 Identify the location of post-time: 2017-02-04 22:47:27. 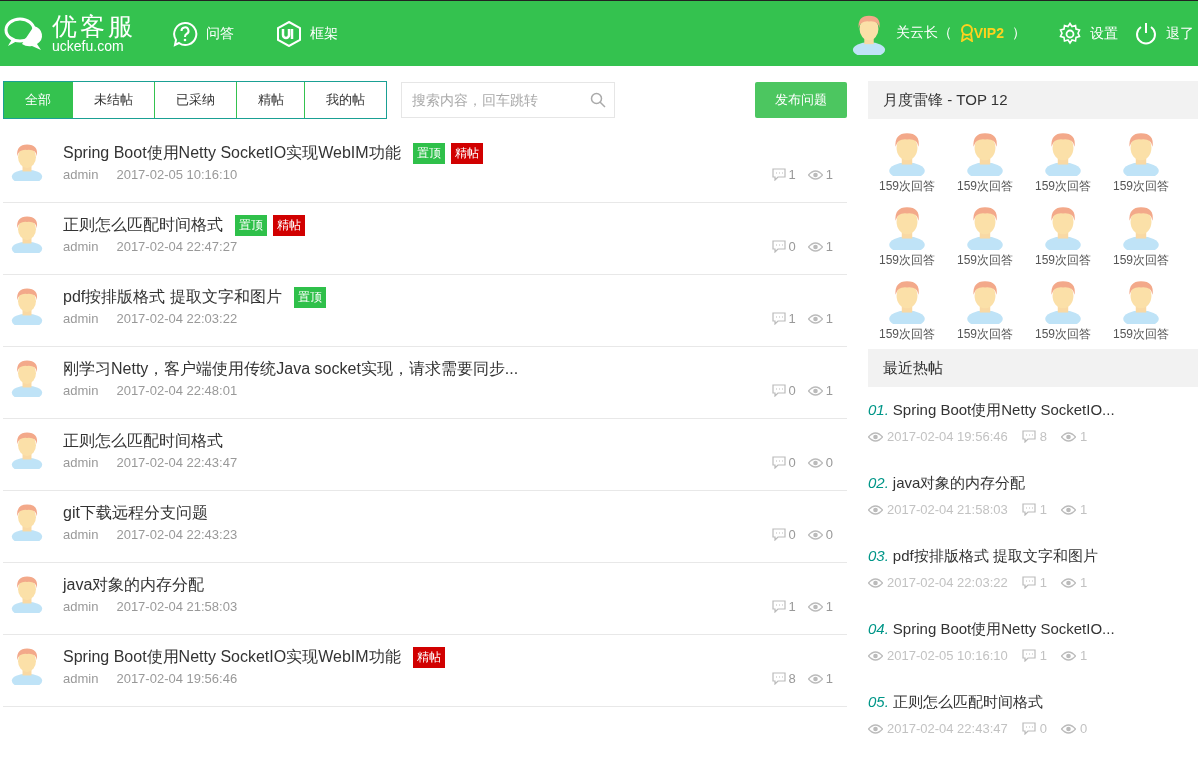
(177, 246).